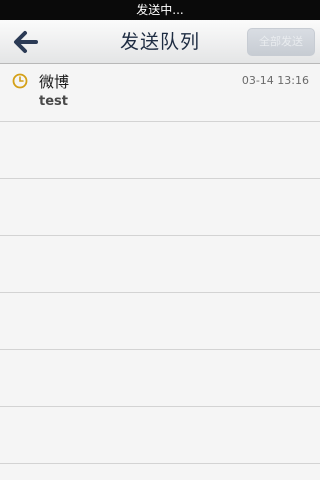 This screenshot has height=480, width=320. Describe the element at coordinates (275, 80) in the screenshot. I see `queue-item-time: 03-14 13:16` at that location.